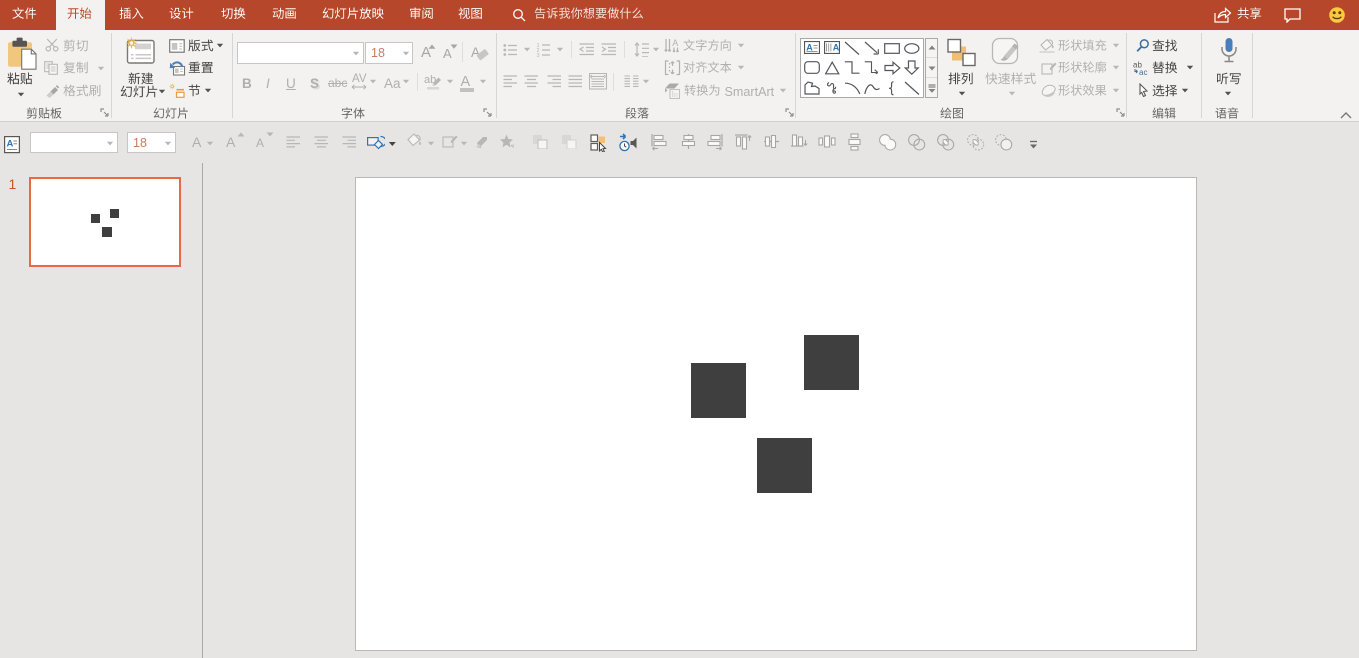 The width and height of the screenshot is (1359, 658). Describe the element at coordinates (1143, 71) in the screenshot. I see `svg-text: ac` at that location.